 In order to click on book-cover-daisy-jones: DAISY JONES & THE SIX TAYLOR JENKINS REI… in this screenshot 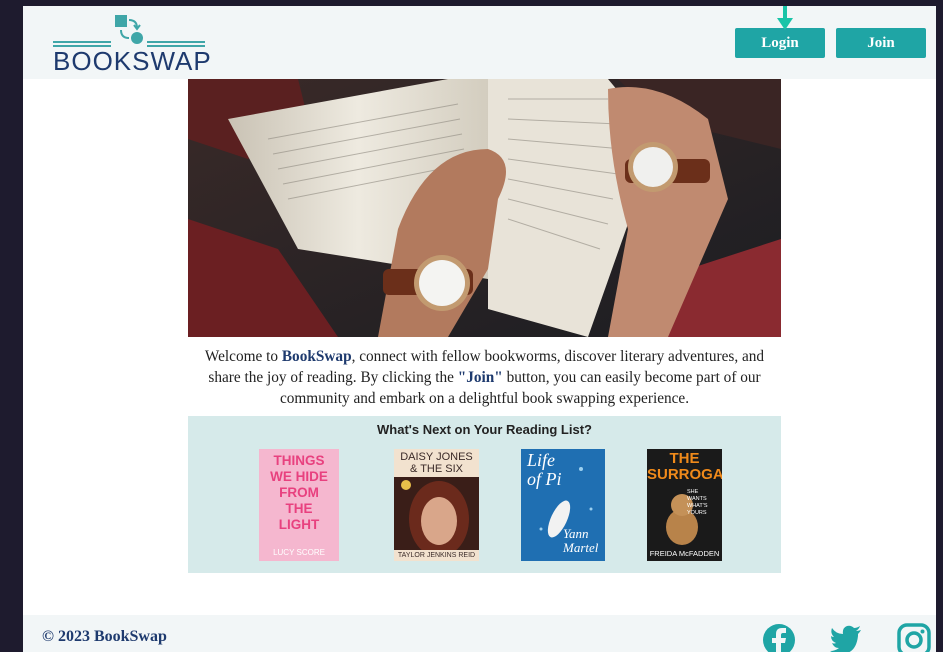, I will do `click(436, 505)`.